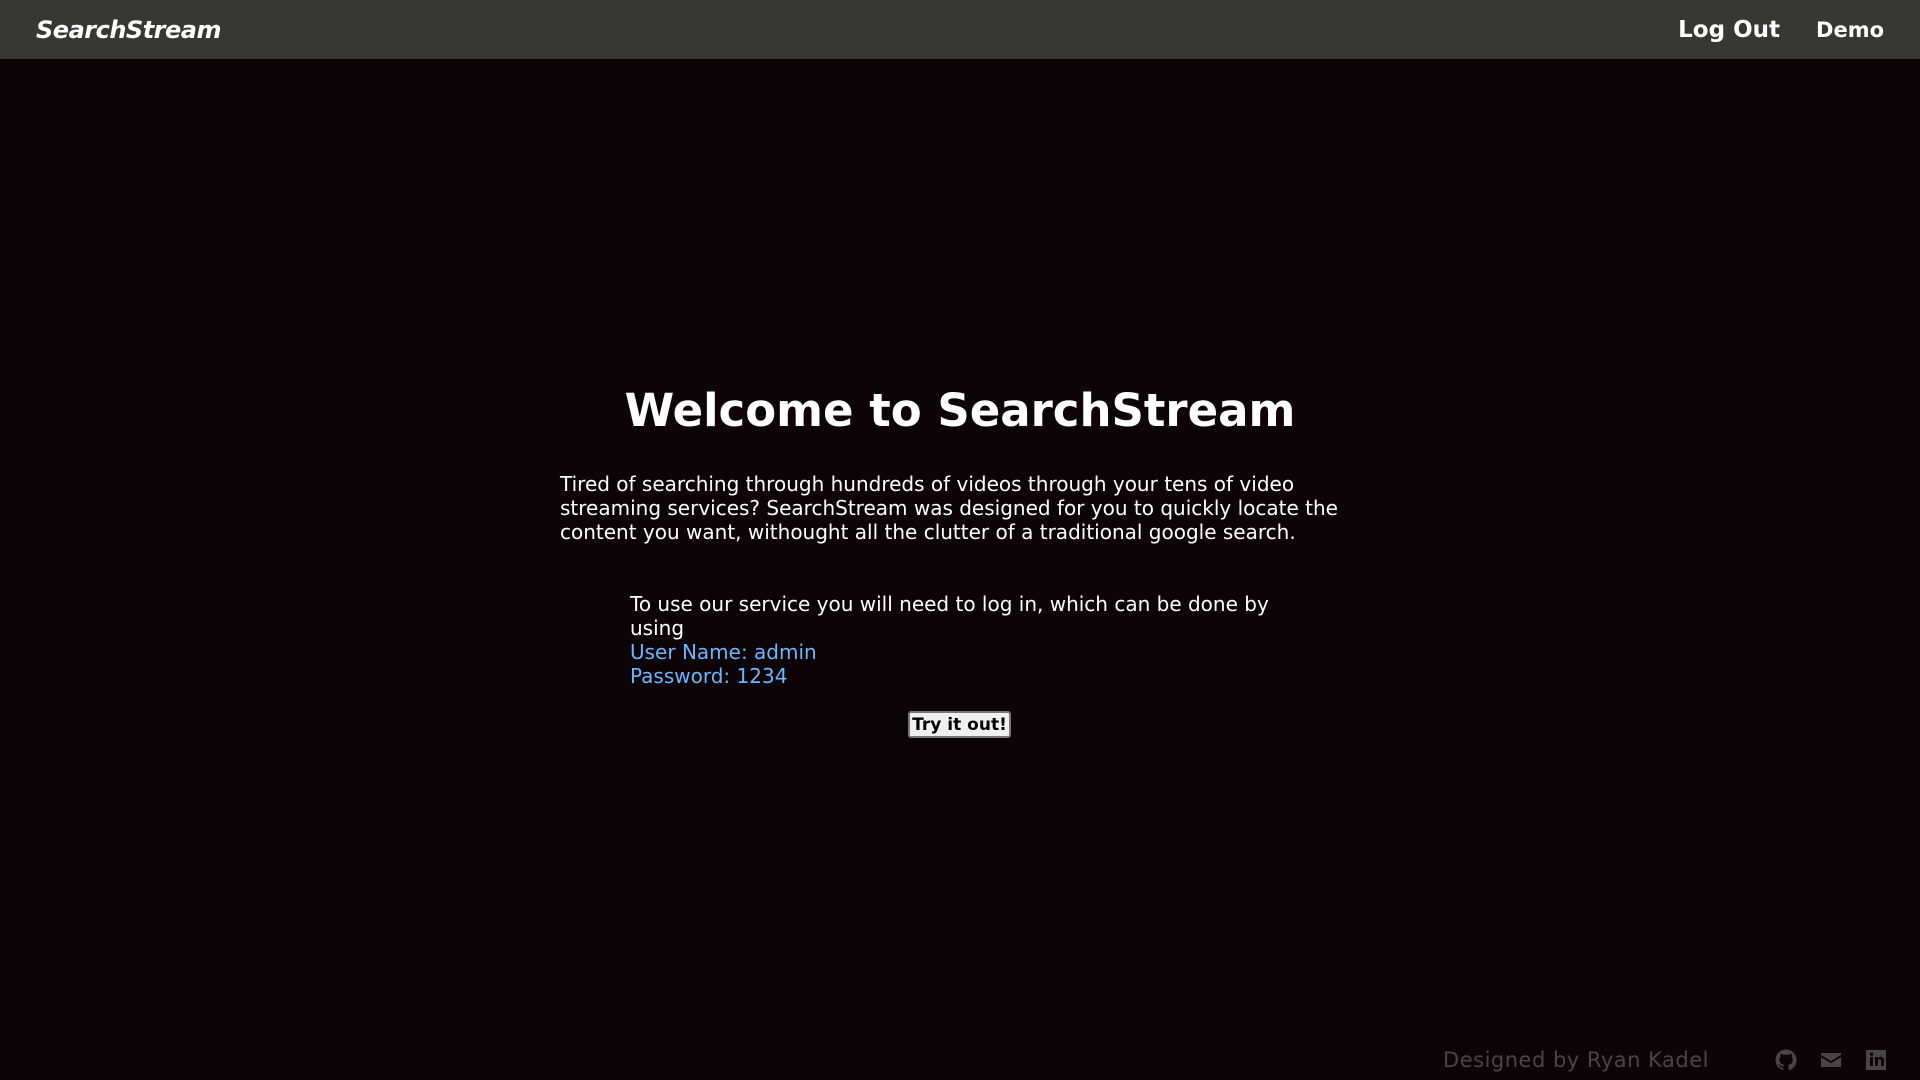 The width and height of the screenshot is (1920, 1080). I want to click on footer: Designed by Ryan Kadel, so click(960, 1060).